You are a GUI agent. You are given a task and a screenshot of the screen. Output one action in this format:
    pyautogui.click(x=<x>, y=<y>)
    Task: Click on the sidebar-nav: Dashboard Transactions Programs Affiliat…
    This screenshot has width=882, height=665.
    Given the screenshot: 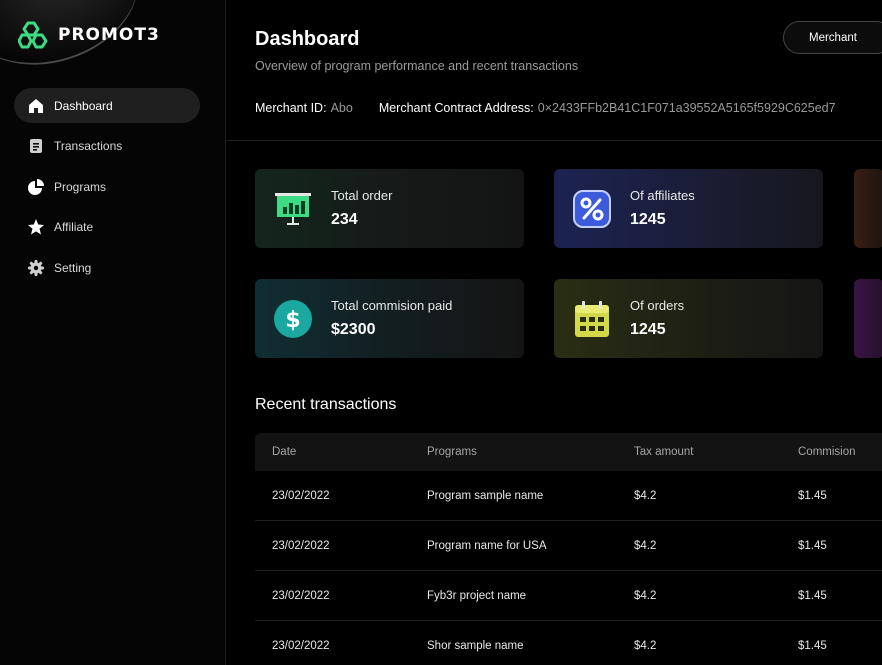 What is the action you would take?
    pyautogui.click(x=107, y=189)
    